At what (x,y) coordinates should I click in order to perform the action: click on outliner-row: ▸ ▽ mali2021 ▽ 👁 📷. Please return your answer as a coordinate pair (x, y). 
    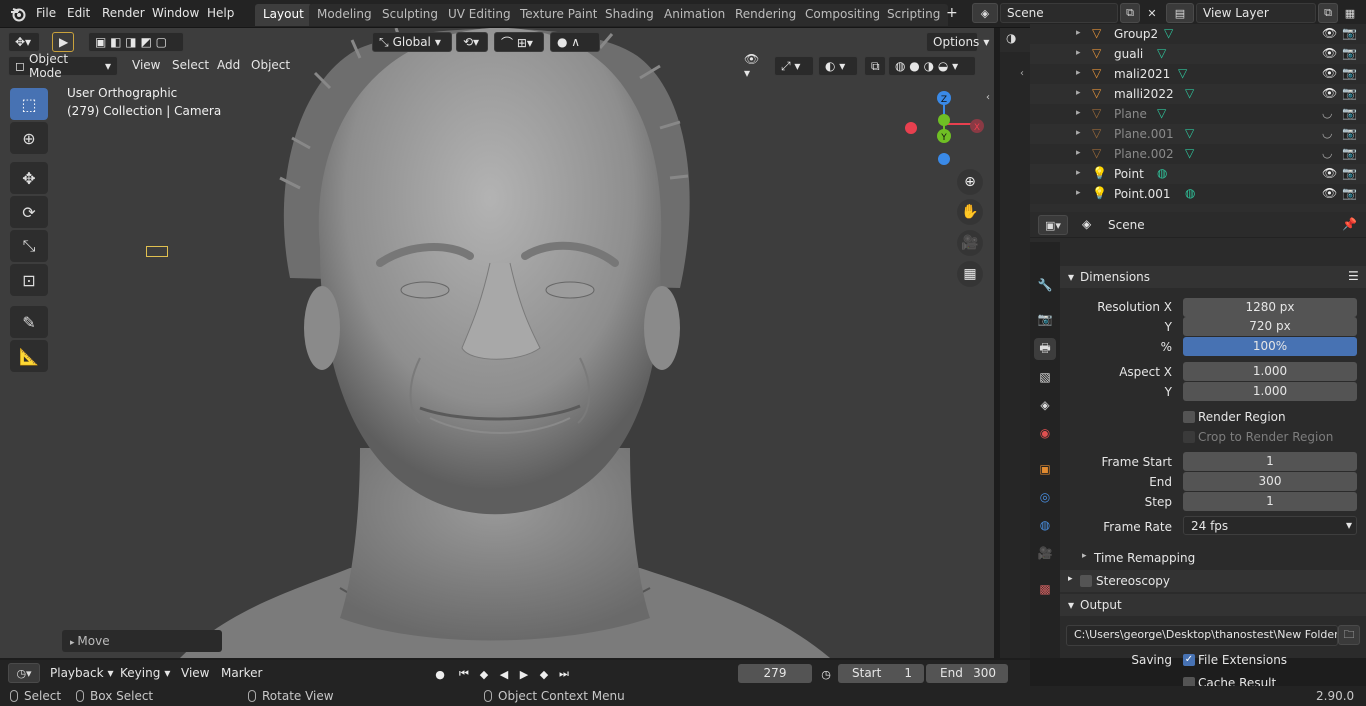
    Looking at the image, I should click on (1198, 74).